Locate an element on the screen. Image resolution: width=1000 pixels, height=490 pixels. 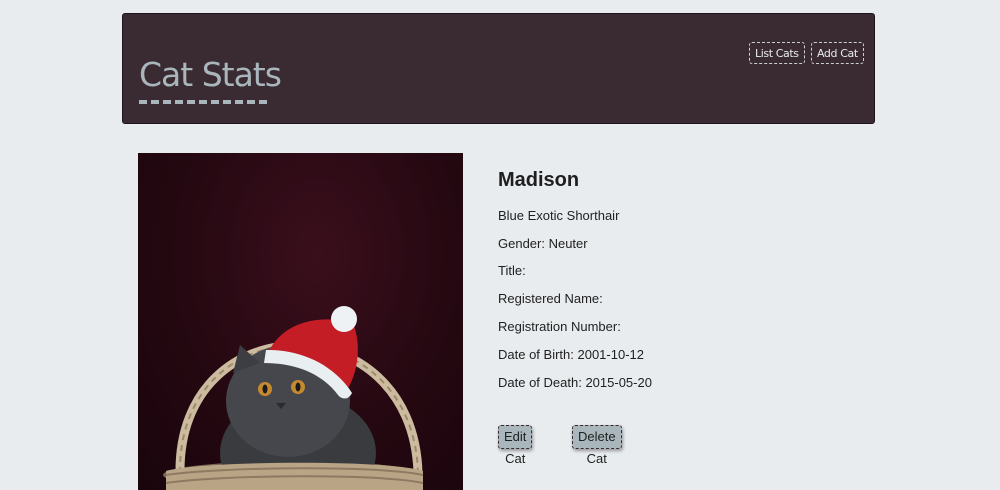
list-cats-button: List Cats is located at coordinates (777, 53).